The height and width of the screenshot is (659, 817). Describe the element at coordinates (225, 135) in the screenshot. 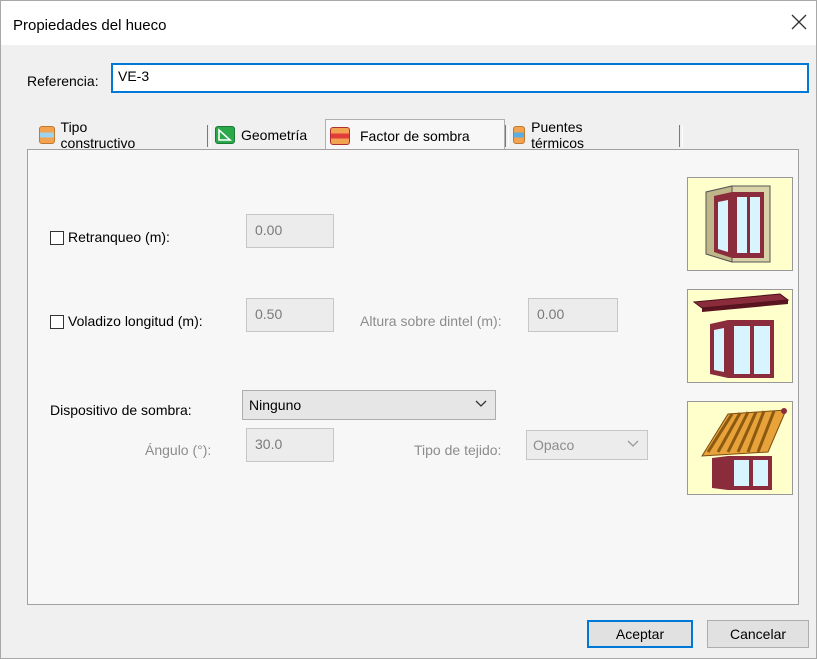

I see `geometry-icon` at that location.